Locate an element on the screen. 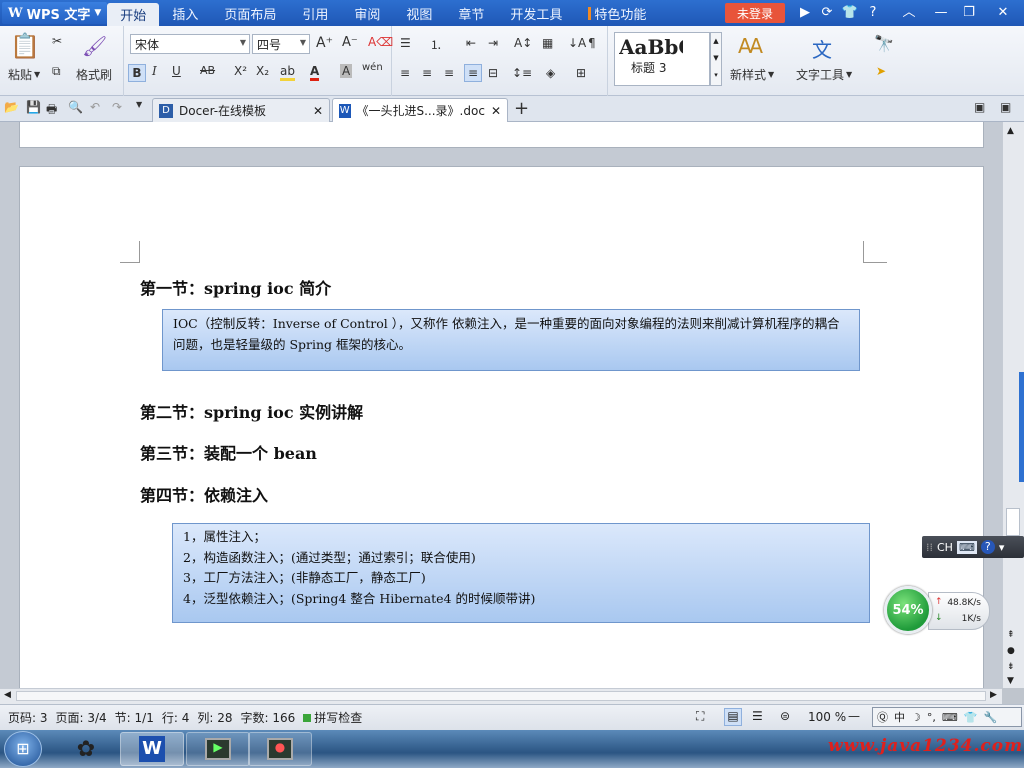 The image size is (1024, 768). heading-section-4: 第四节：依赖注入 is located at coordinates (204, 494).